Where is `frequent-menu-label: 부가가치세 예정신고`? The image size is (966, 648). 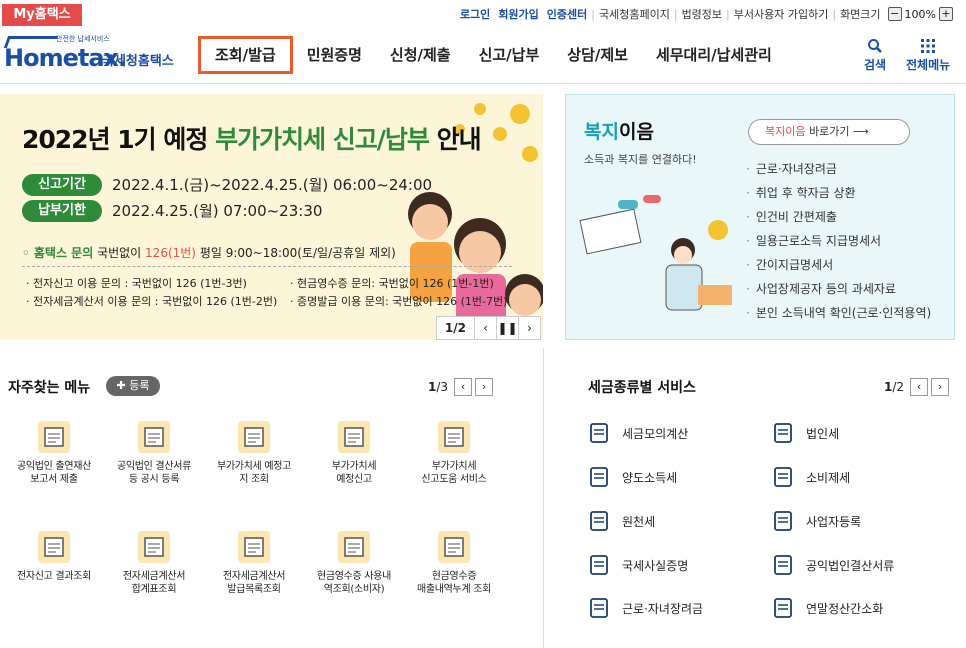
frequent-menu-label: 부가가치세 예정신고 is located at coordinates (354, 473).